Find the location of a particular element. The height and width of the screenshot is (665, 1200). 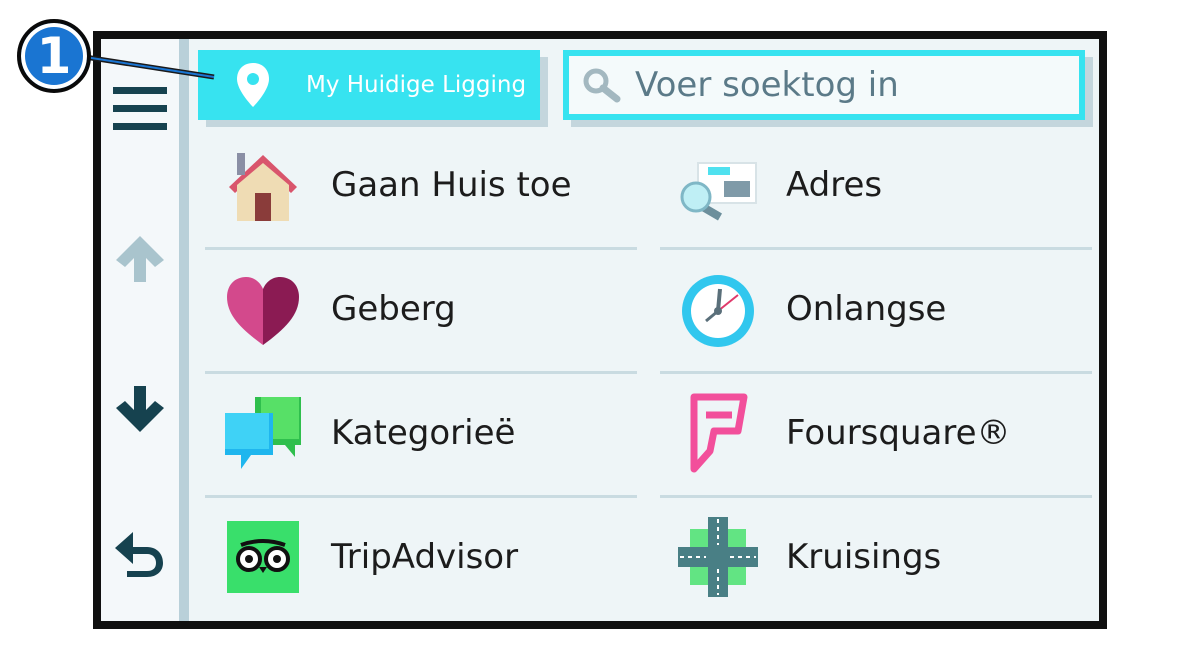

category-label: Gaan Huis toe is located at coordinates (451, 185).